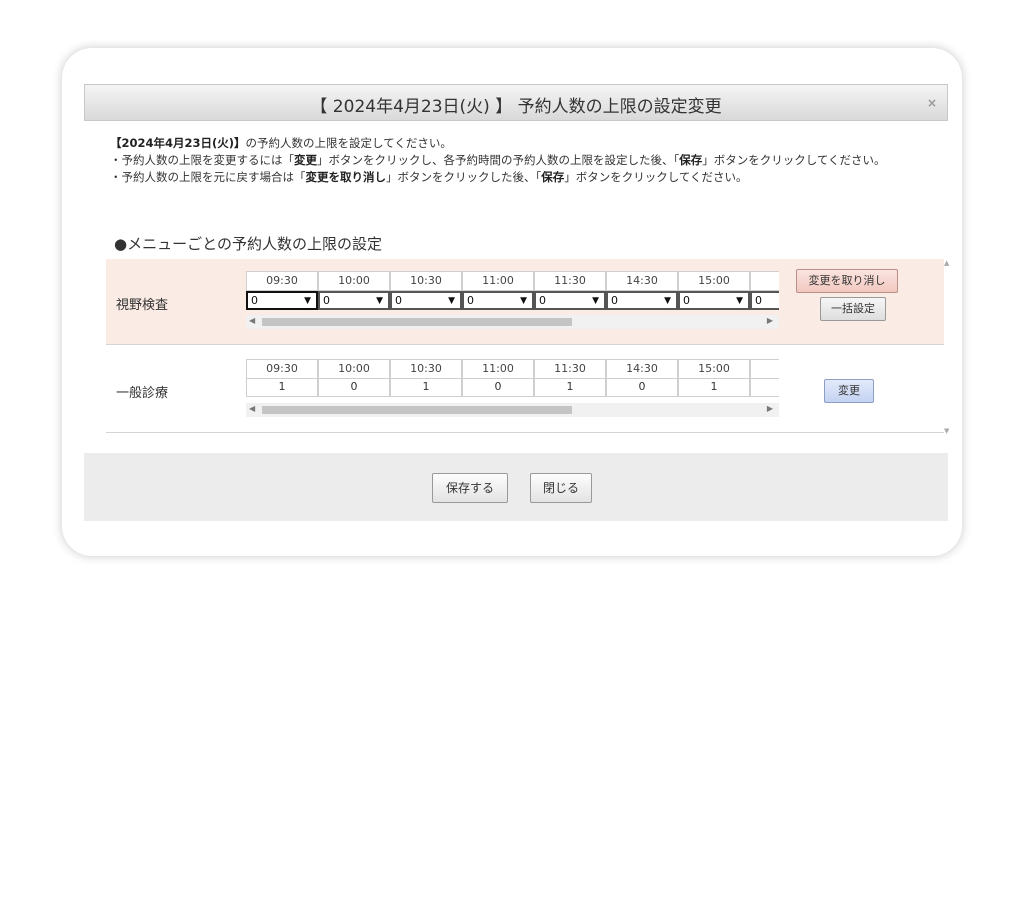  I want to click on time-slot: 10:30 1, so click(426, 379).